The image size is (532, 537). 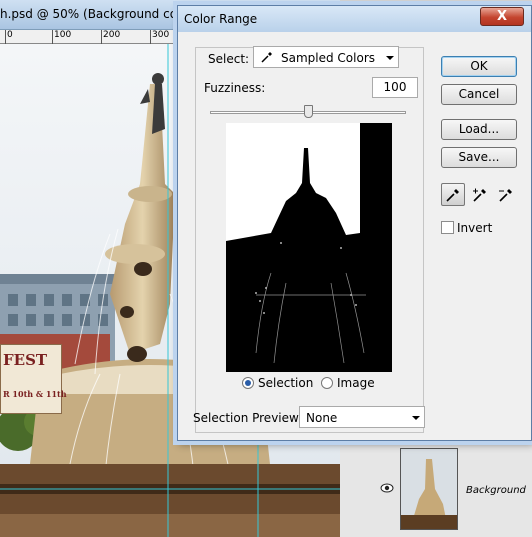 I want to click on select-value: Sampled Colors, so click(x=328, y=58).